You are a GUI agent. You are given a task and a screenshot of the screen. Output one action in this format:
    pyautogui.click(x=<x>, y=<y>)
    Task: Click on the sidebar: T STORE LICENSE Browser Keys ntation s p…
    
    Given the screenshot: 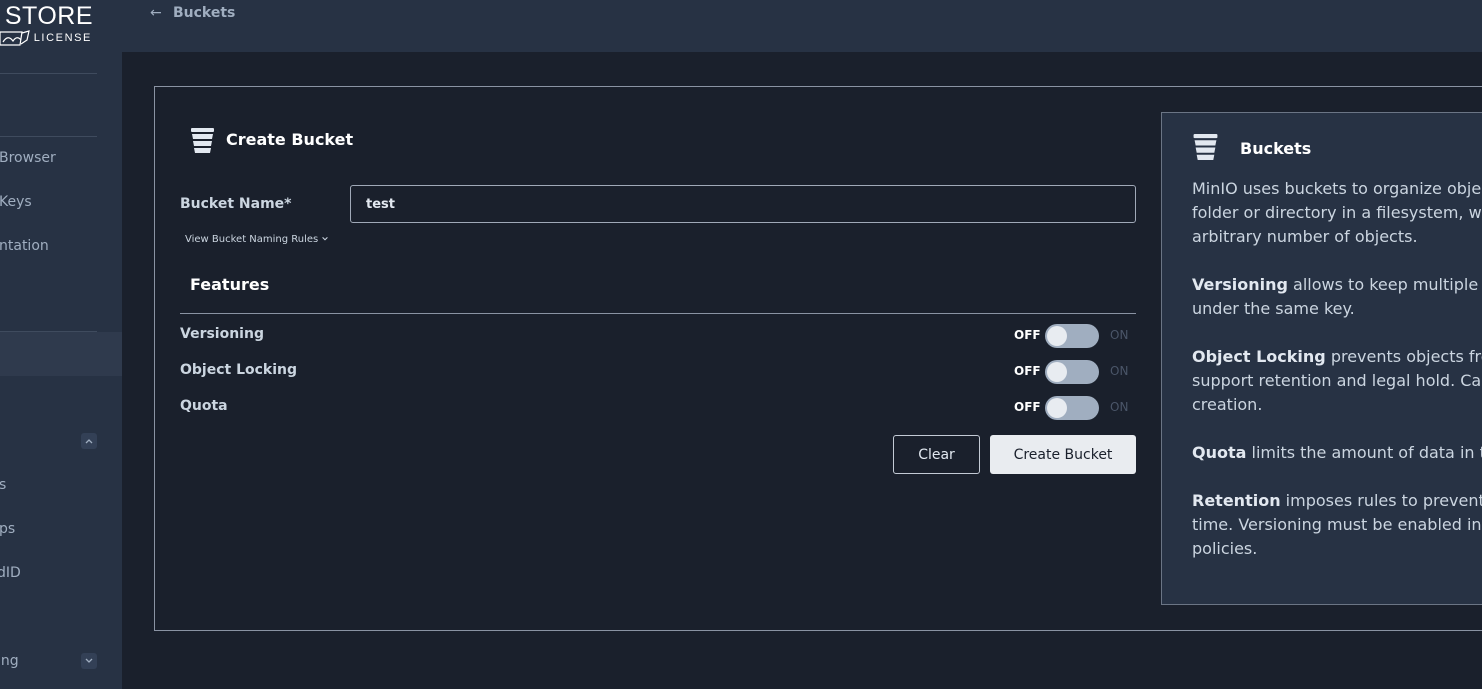 What is the action you would take?
    pyautogui.click(x=61, y=344)
    